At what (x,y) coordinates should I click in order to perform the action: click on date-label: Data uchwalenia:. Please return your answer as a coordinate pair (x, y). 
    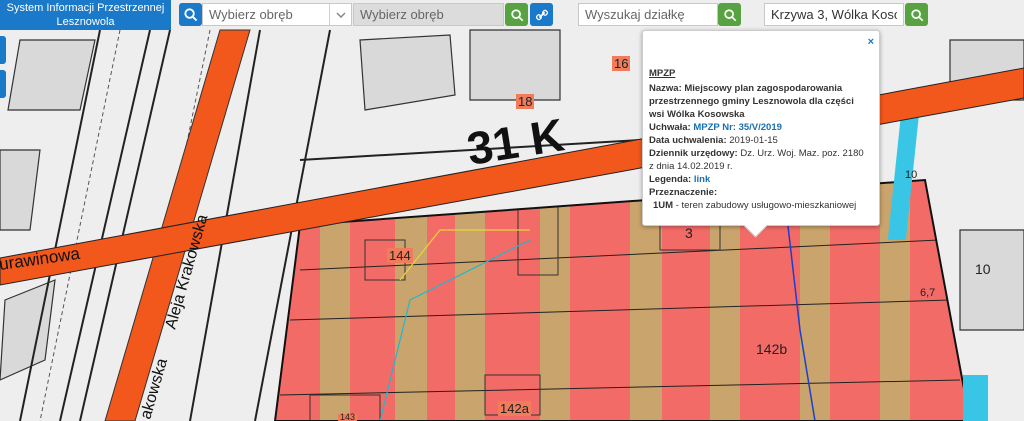
    Looking at the image, I should click on (688, 140).